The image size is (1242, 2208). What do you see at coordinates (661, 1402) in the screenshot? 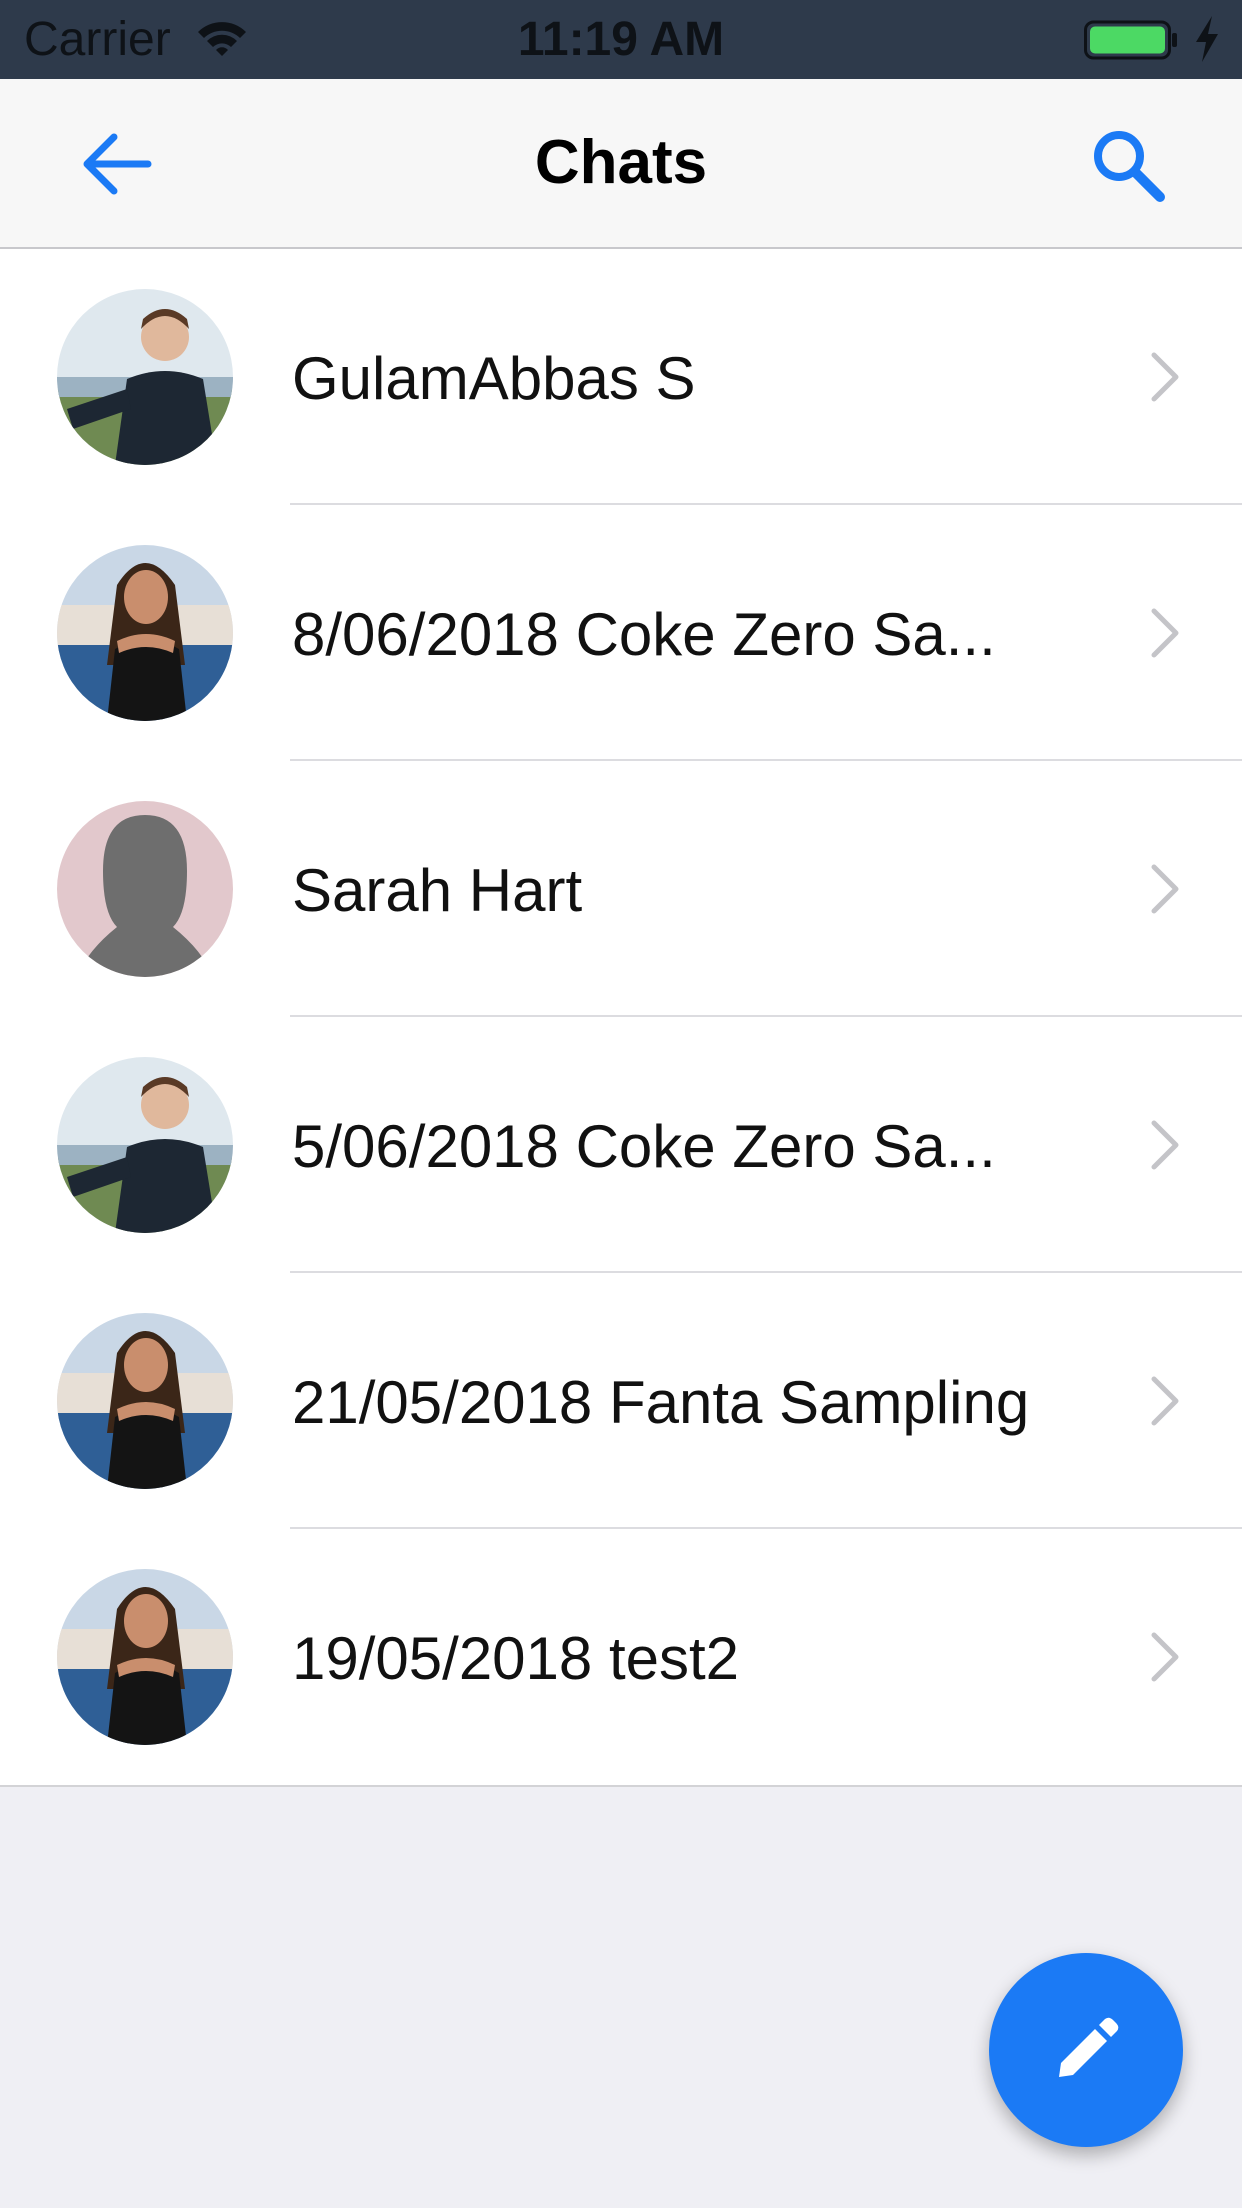
I see `chat-title: 21/05/2018 Fanta Sampling` at bounding box center [661, 1402].